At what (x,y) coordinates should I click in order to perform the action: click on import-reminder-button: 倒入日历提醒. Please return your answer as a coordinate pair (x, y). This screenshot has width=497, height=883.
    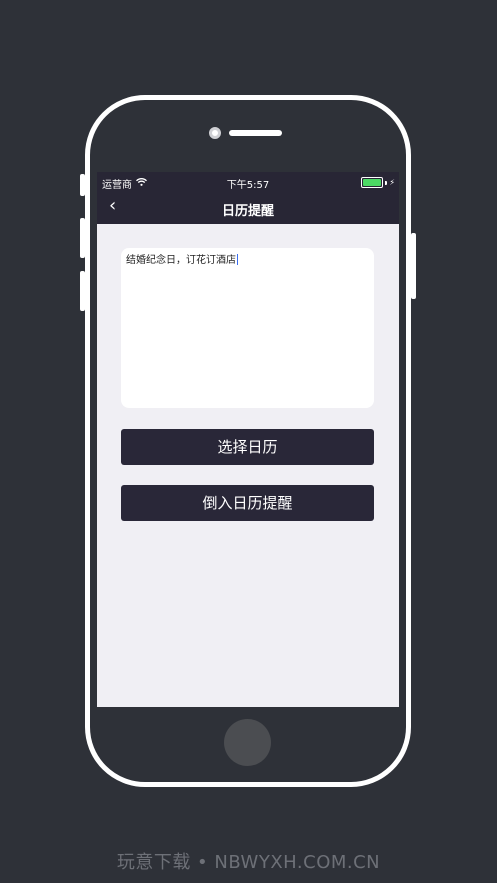
    Looking at the image, I should click on (247, 503).